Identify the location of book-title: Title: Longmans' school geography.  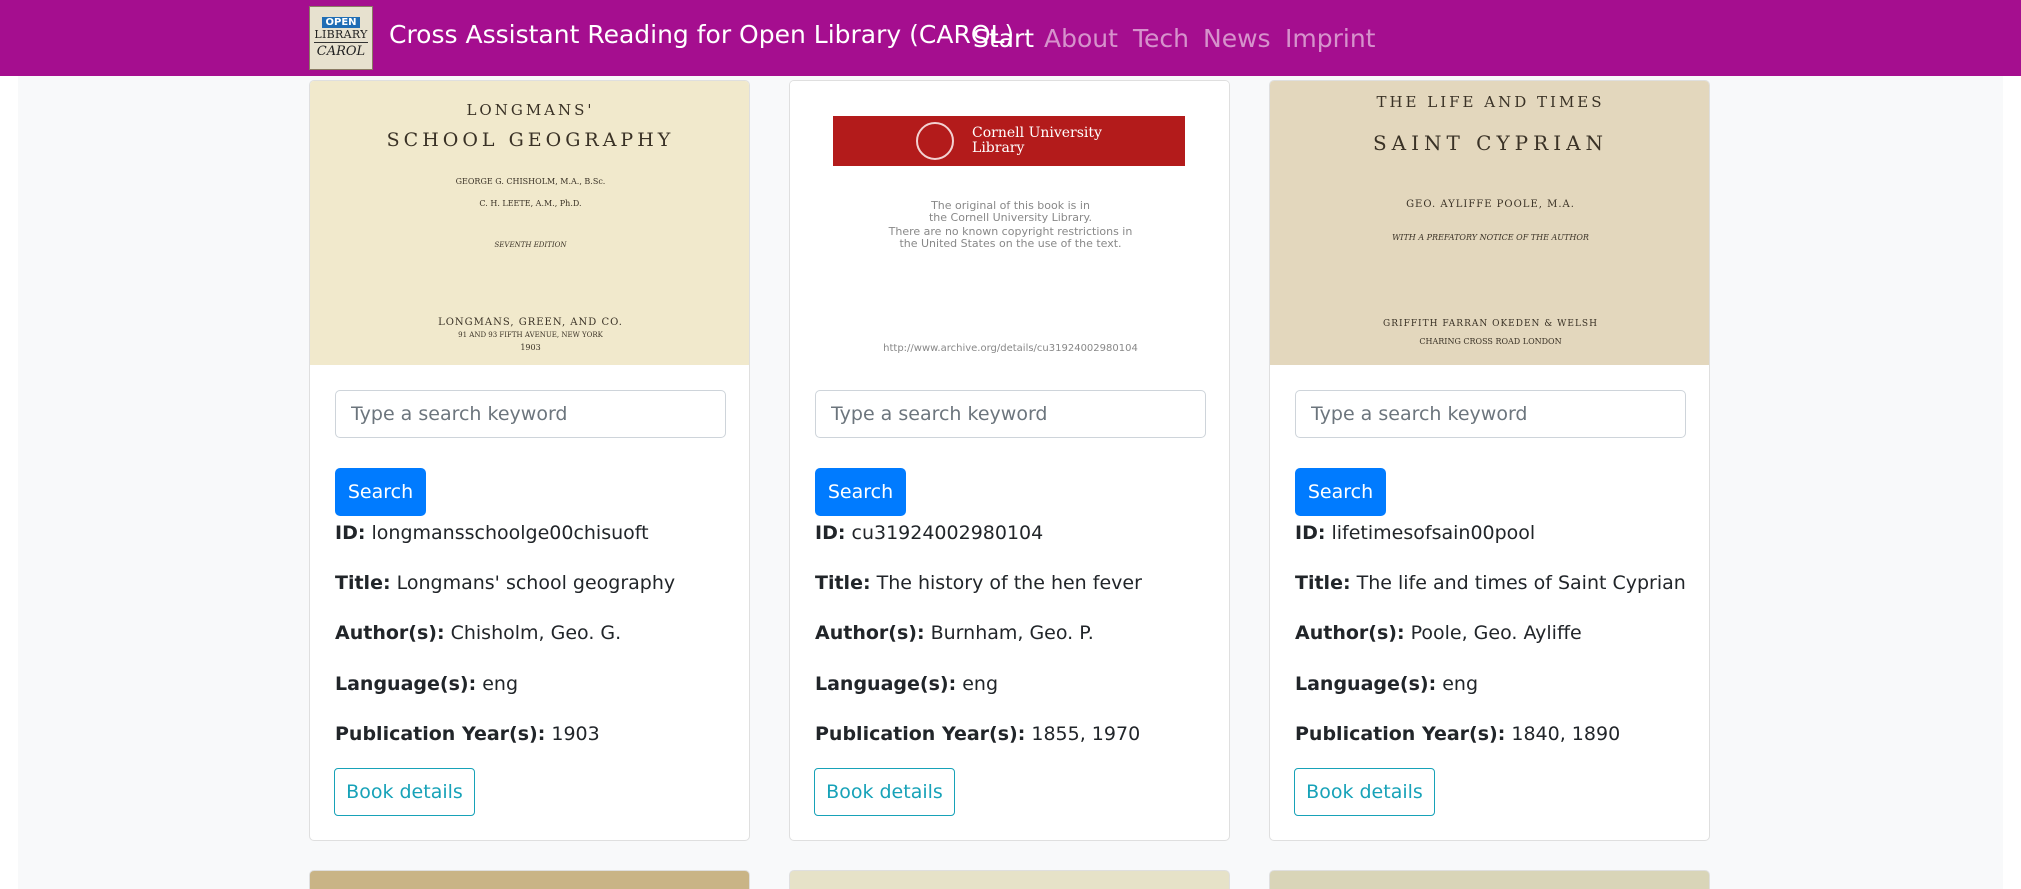
(505, 583).